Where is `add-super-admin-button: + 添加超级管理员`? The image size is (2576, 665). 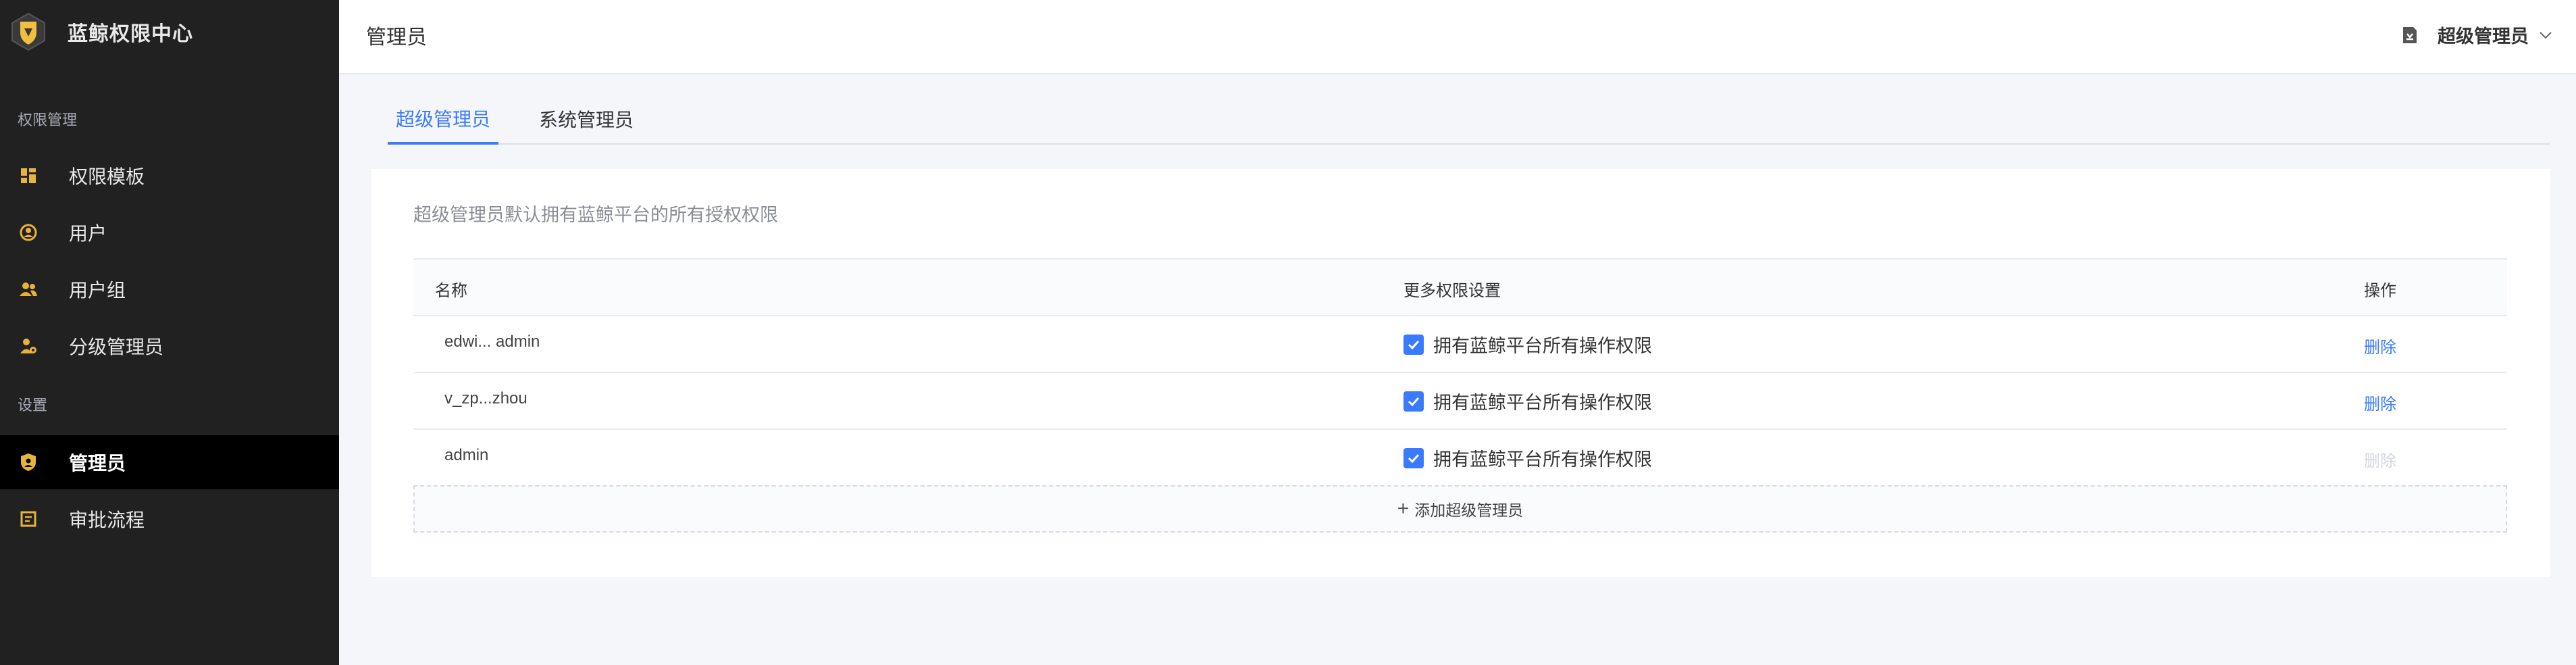 add-super-admin-button: + 添加超级管理员 is located at coordinates (1460, 509).